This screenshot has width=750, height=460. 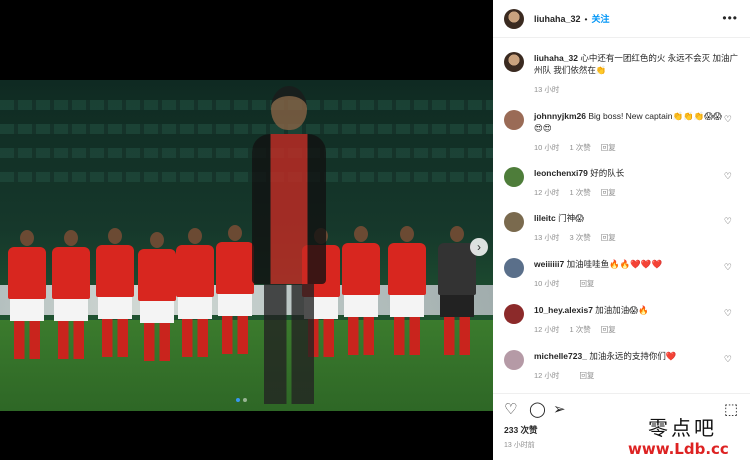 What do you see at coordinates (624, 320) in the screenshot?
I see `comment-item: 10_hey.alexis7 加油加油😱🔥 12 小时 1 次赞 回复 ♡` at bounding box center [624, 320].